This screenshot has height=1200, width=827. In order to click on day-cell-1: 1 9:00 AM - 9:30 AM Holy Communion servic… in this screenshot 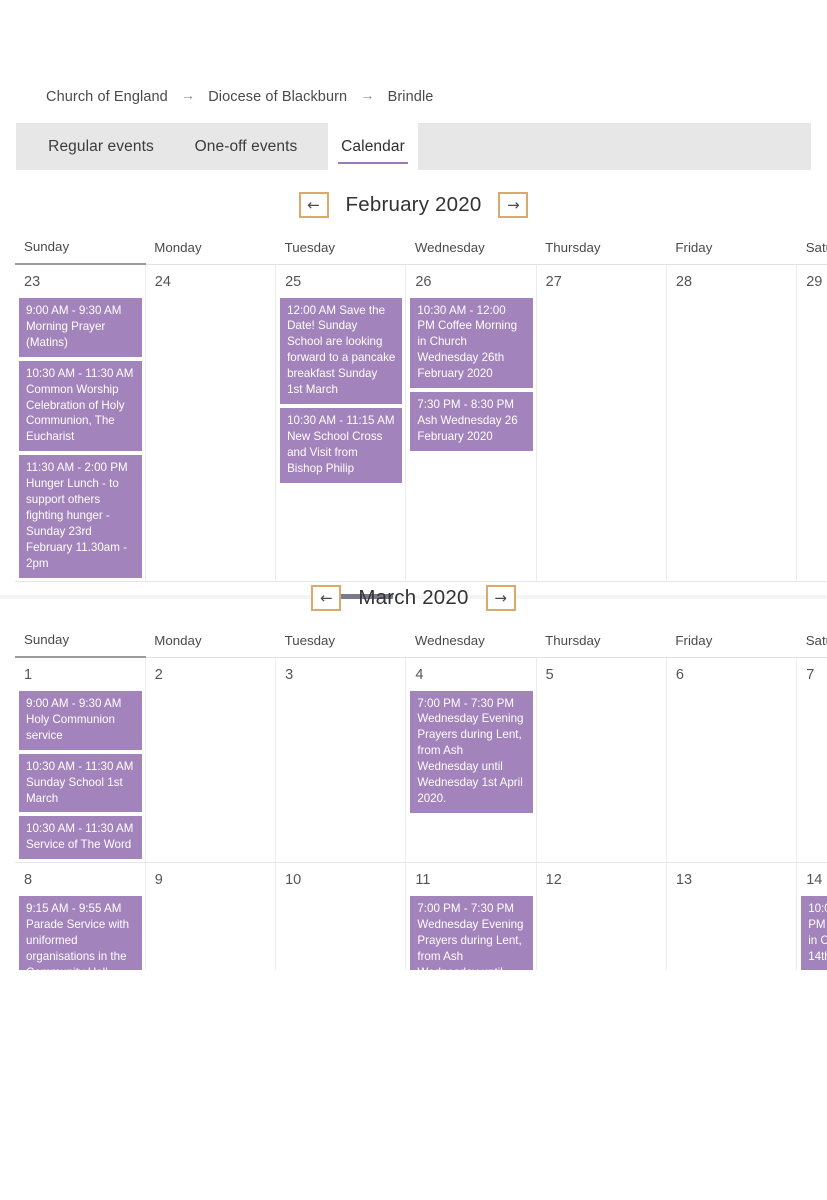, I will do `click(80, 760)`.